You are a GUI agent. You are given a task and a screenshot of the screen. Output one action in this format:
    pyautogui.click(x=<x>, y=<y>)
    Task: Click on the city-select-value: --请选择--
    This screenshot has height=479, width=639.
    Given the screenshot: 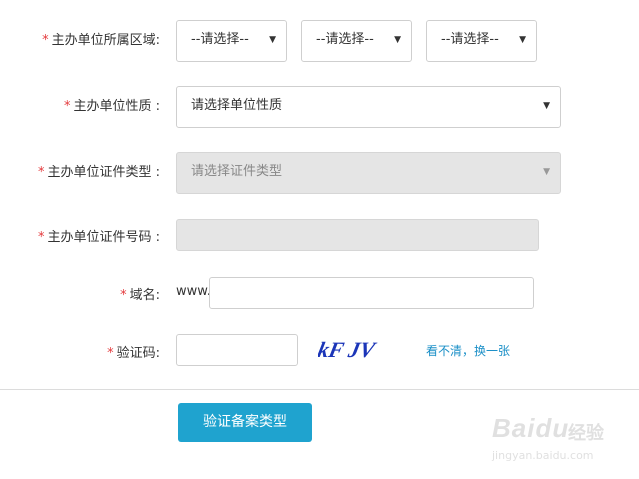 What is the action you would take?
    pyautogui.click(x=345, y=39)
    